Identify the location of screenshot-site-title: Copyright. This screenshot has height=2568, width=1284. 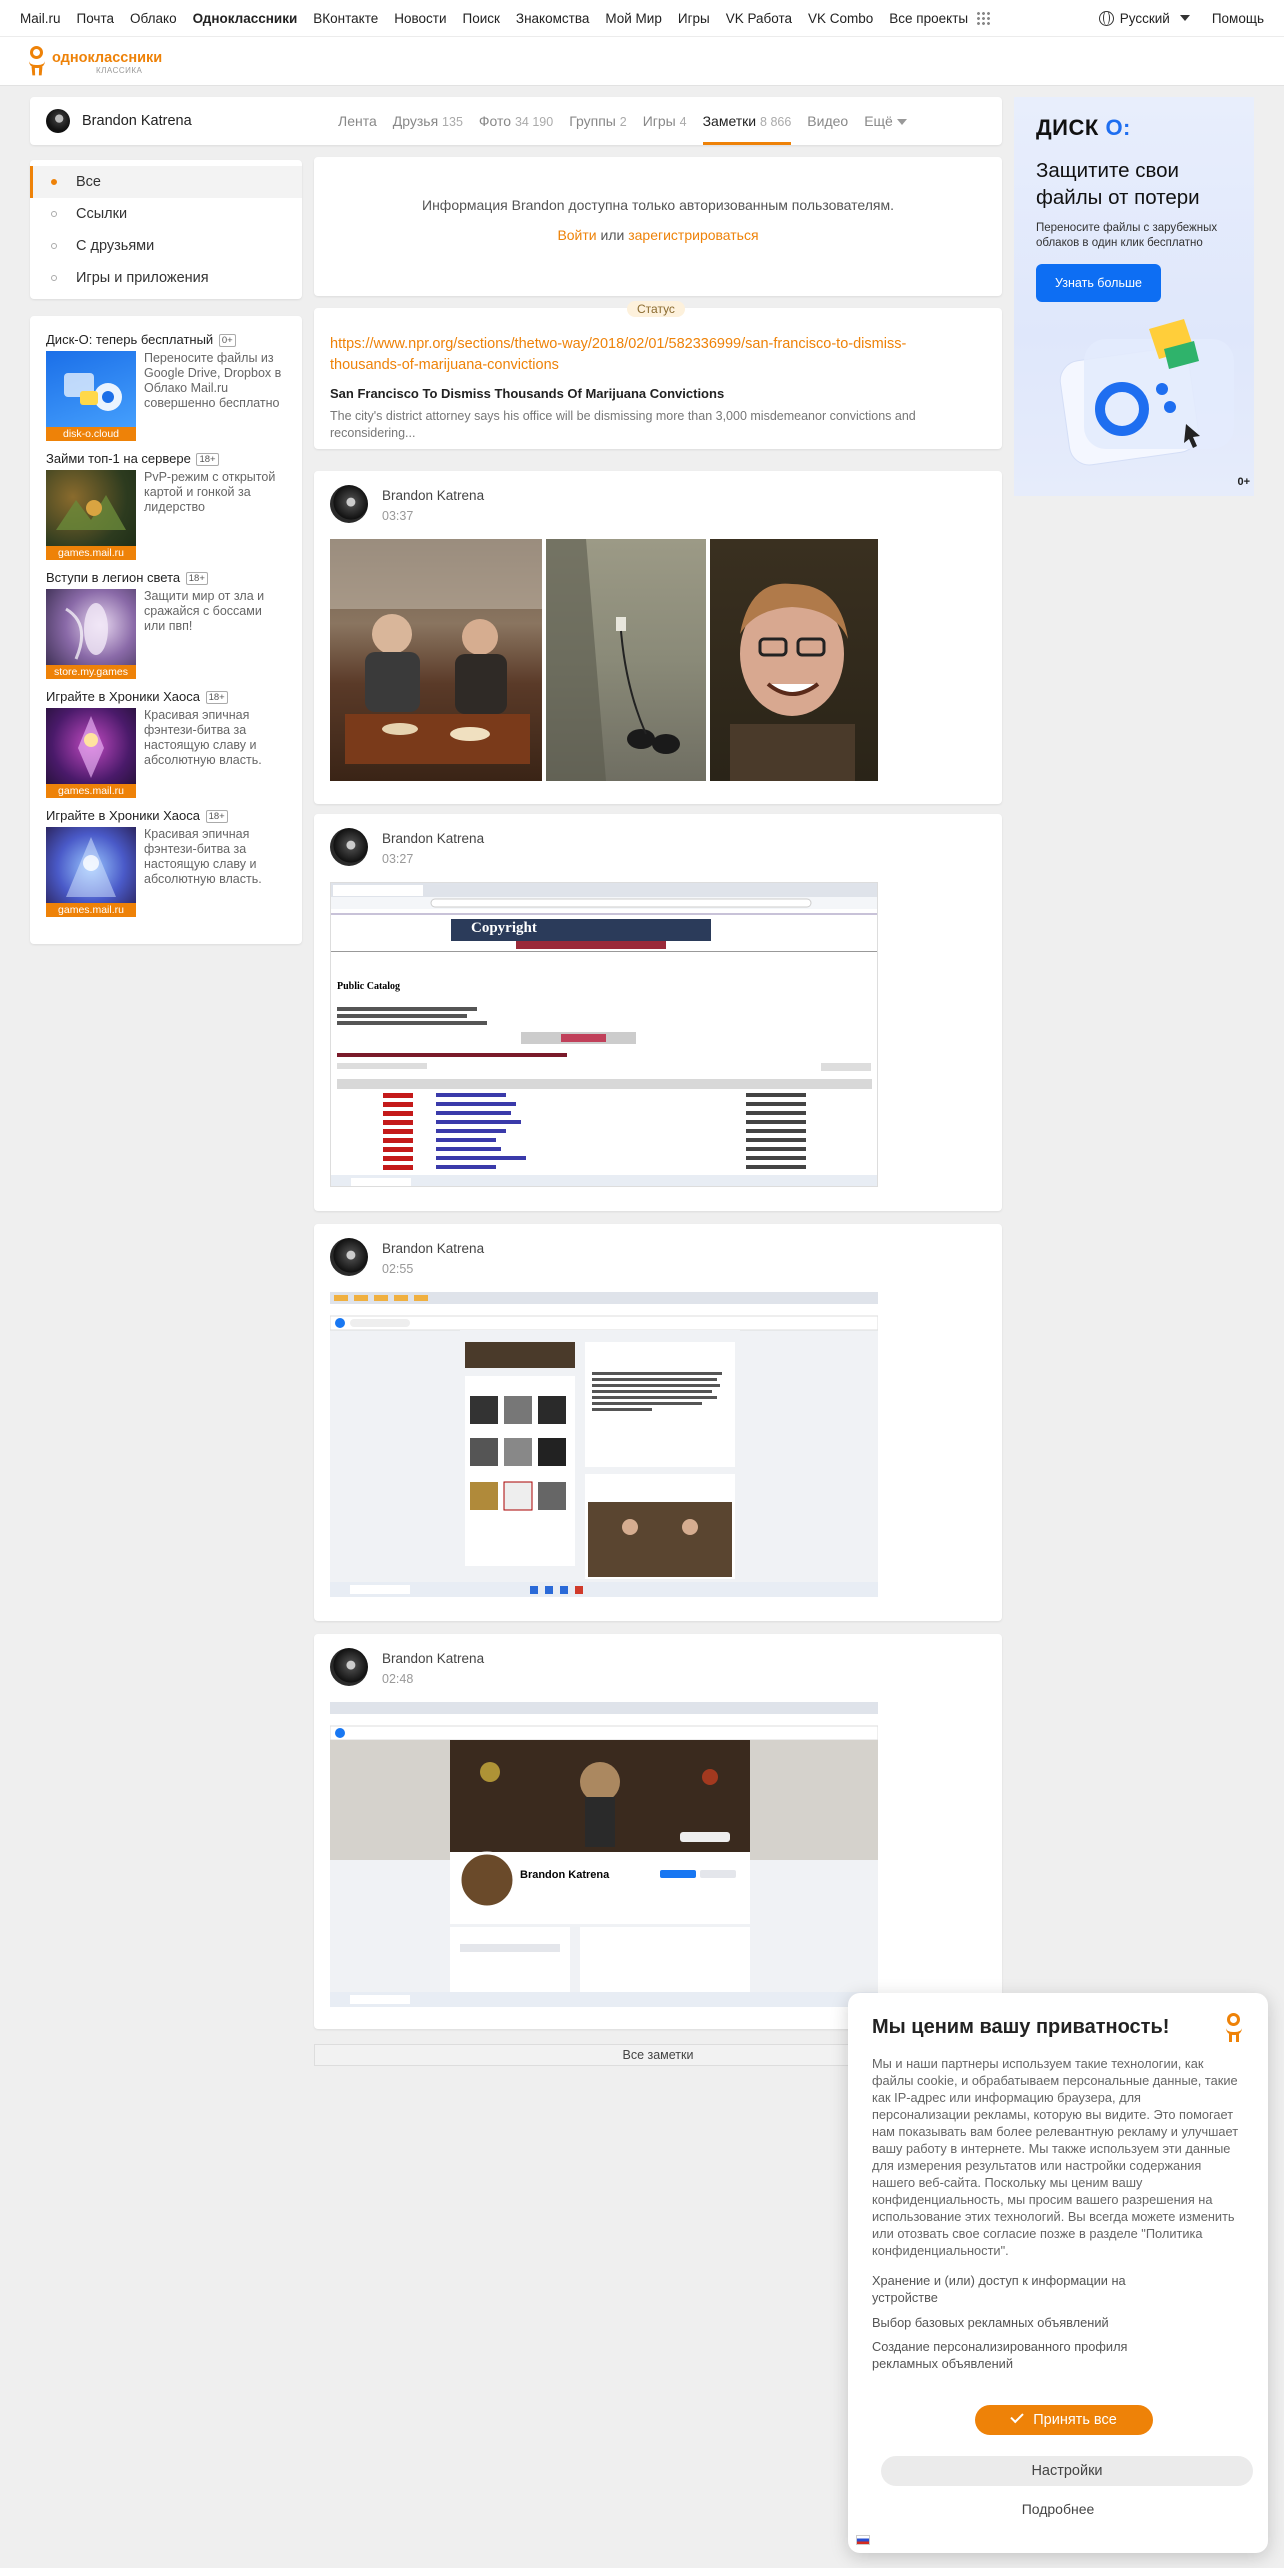
(504, 928).